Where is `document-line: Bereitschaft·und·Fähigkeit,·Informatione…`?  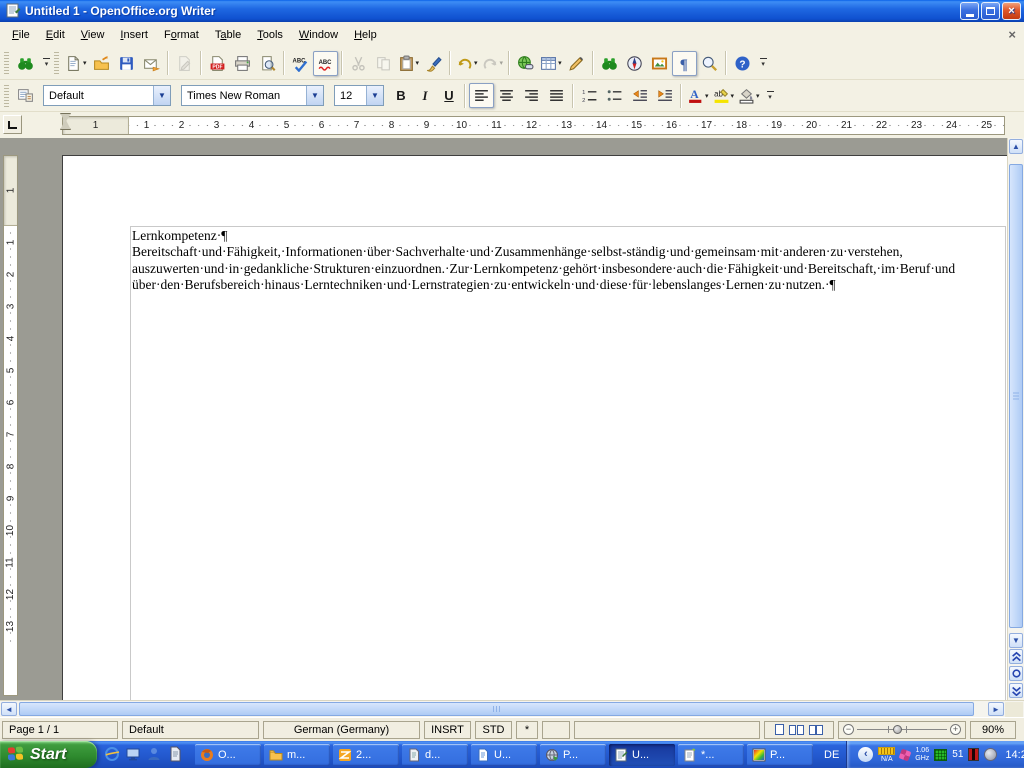 document-line: Bereitschaft·und·Fähigkeit,·Informatione… is located at coordinates (568, 252).